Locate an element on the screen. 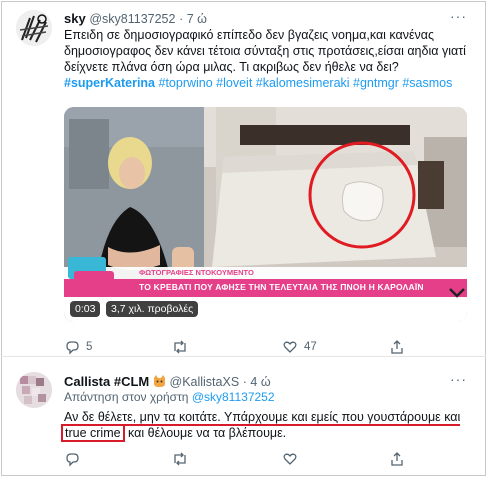 Image resolution: width=489 pixels, height=478 pixels. banner-headline: ΦΩΤΟΓΡΑΦΙΕΣ ΝΤΟΚΟΥΜΕΝΤΟ is located at coordinates (196, 272).